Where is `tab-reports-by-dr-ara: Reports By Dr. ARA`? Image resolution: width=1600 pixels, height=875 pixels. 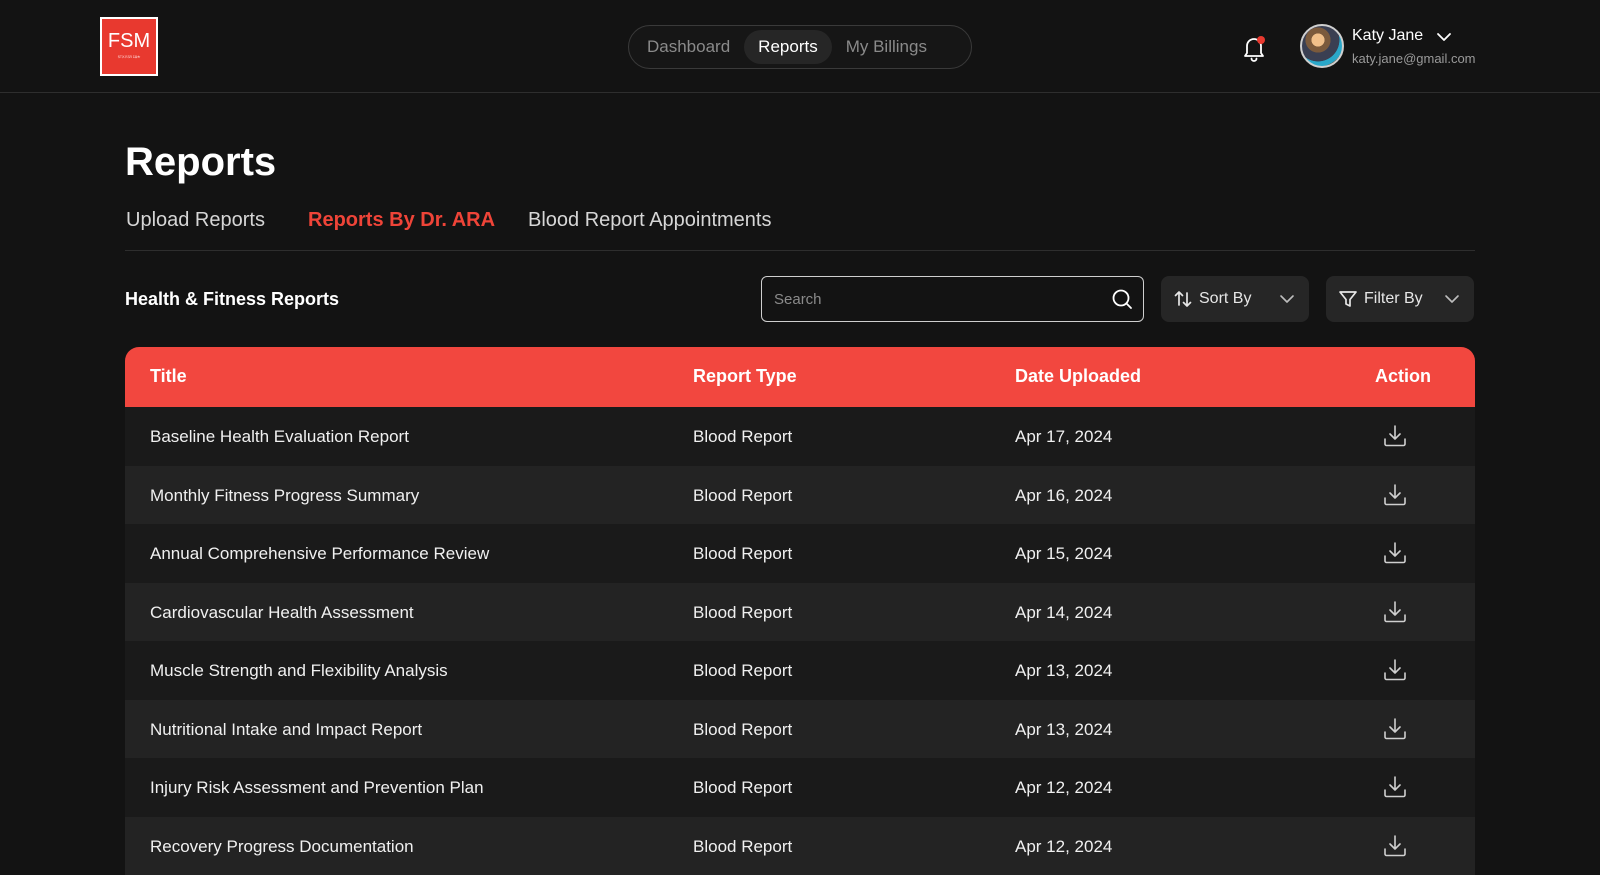 tab-reports-by-dr-ara: Reports By Dr. ARA is located at coordinates (401, 220).